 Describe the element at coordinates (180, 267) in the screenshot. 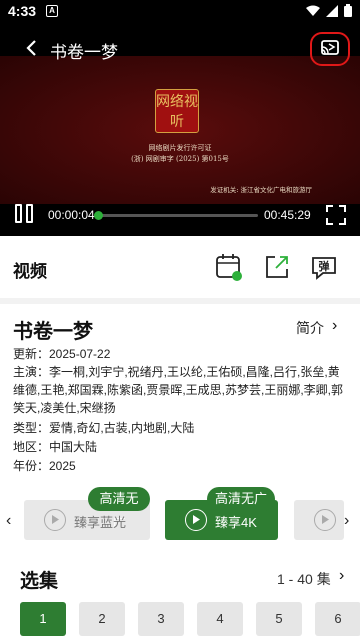

I see `video-section: 视频 弹` at that location.